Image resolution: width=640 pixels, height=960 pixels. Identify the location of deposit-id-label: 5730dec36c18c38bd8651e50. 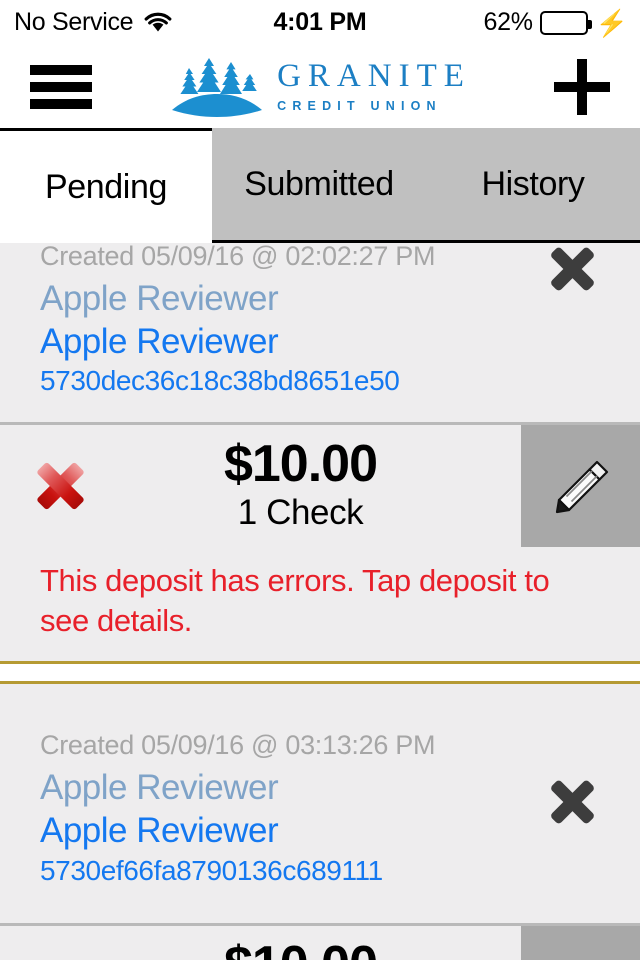
(220, 381).